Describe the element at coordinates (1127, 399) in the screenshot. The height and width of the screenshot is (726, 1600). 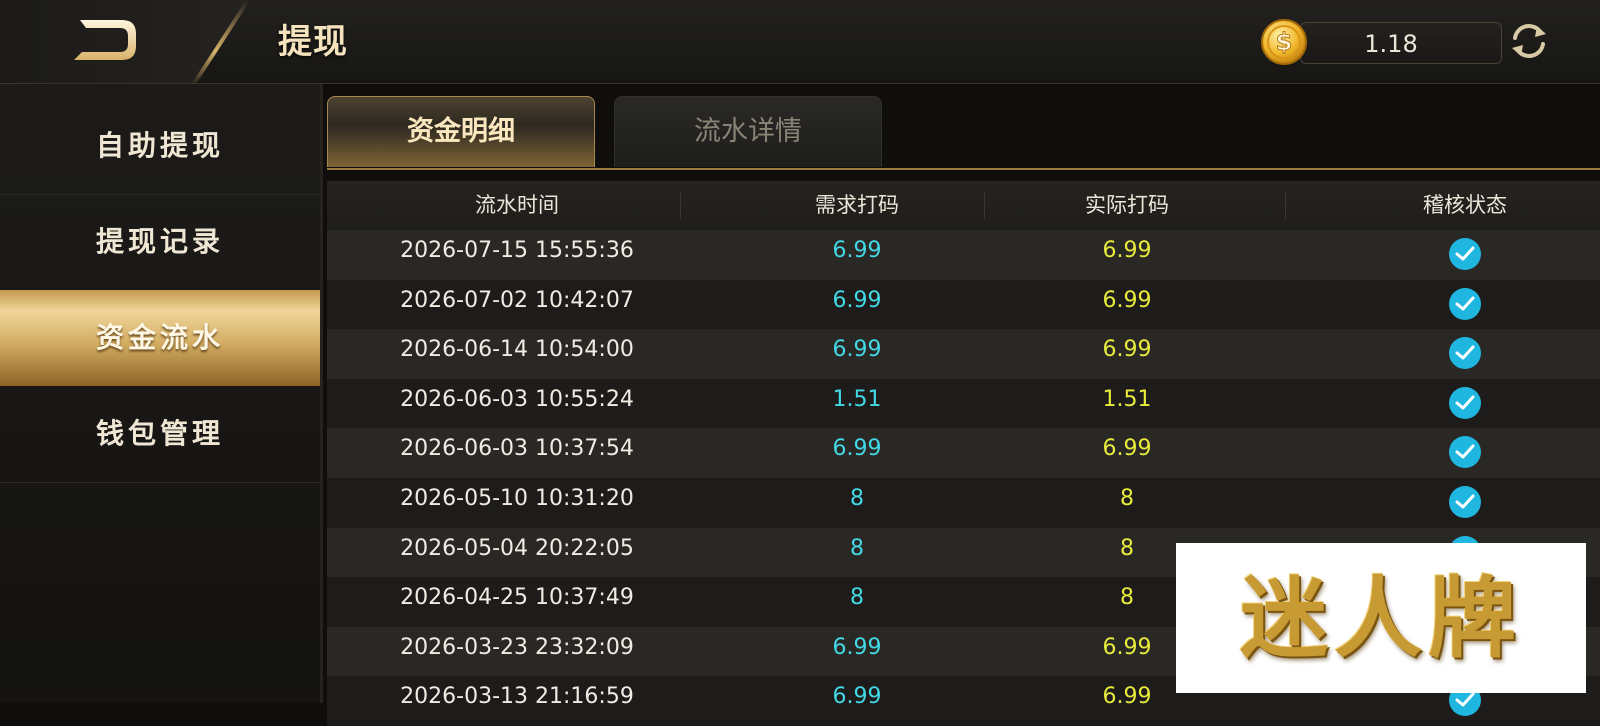
I see `row-actual: 1.51` at that location.